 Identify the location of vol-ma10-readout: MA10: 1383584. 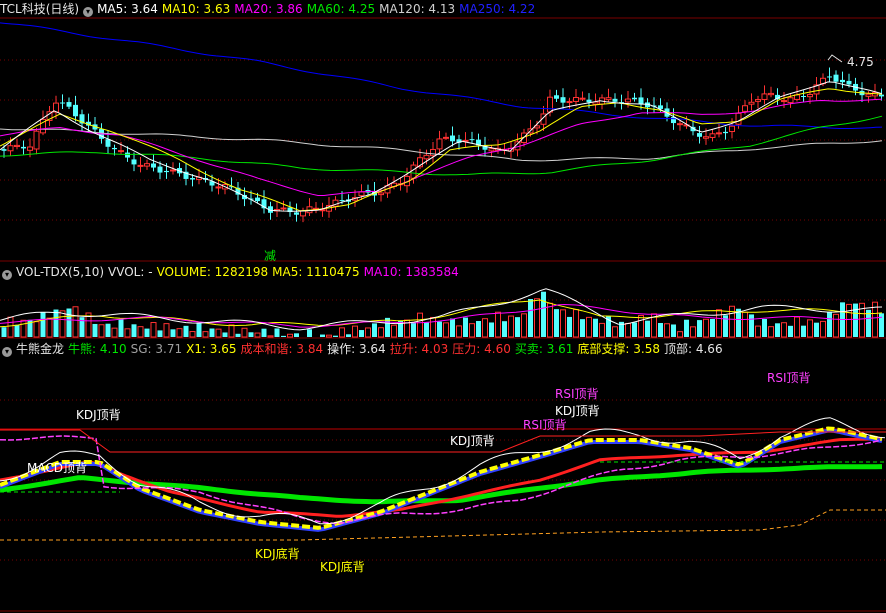
(411, 272).